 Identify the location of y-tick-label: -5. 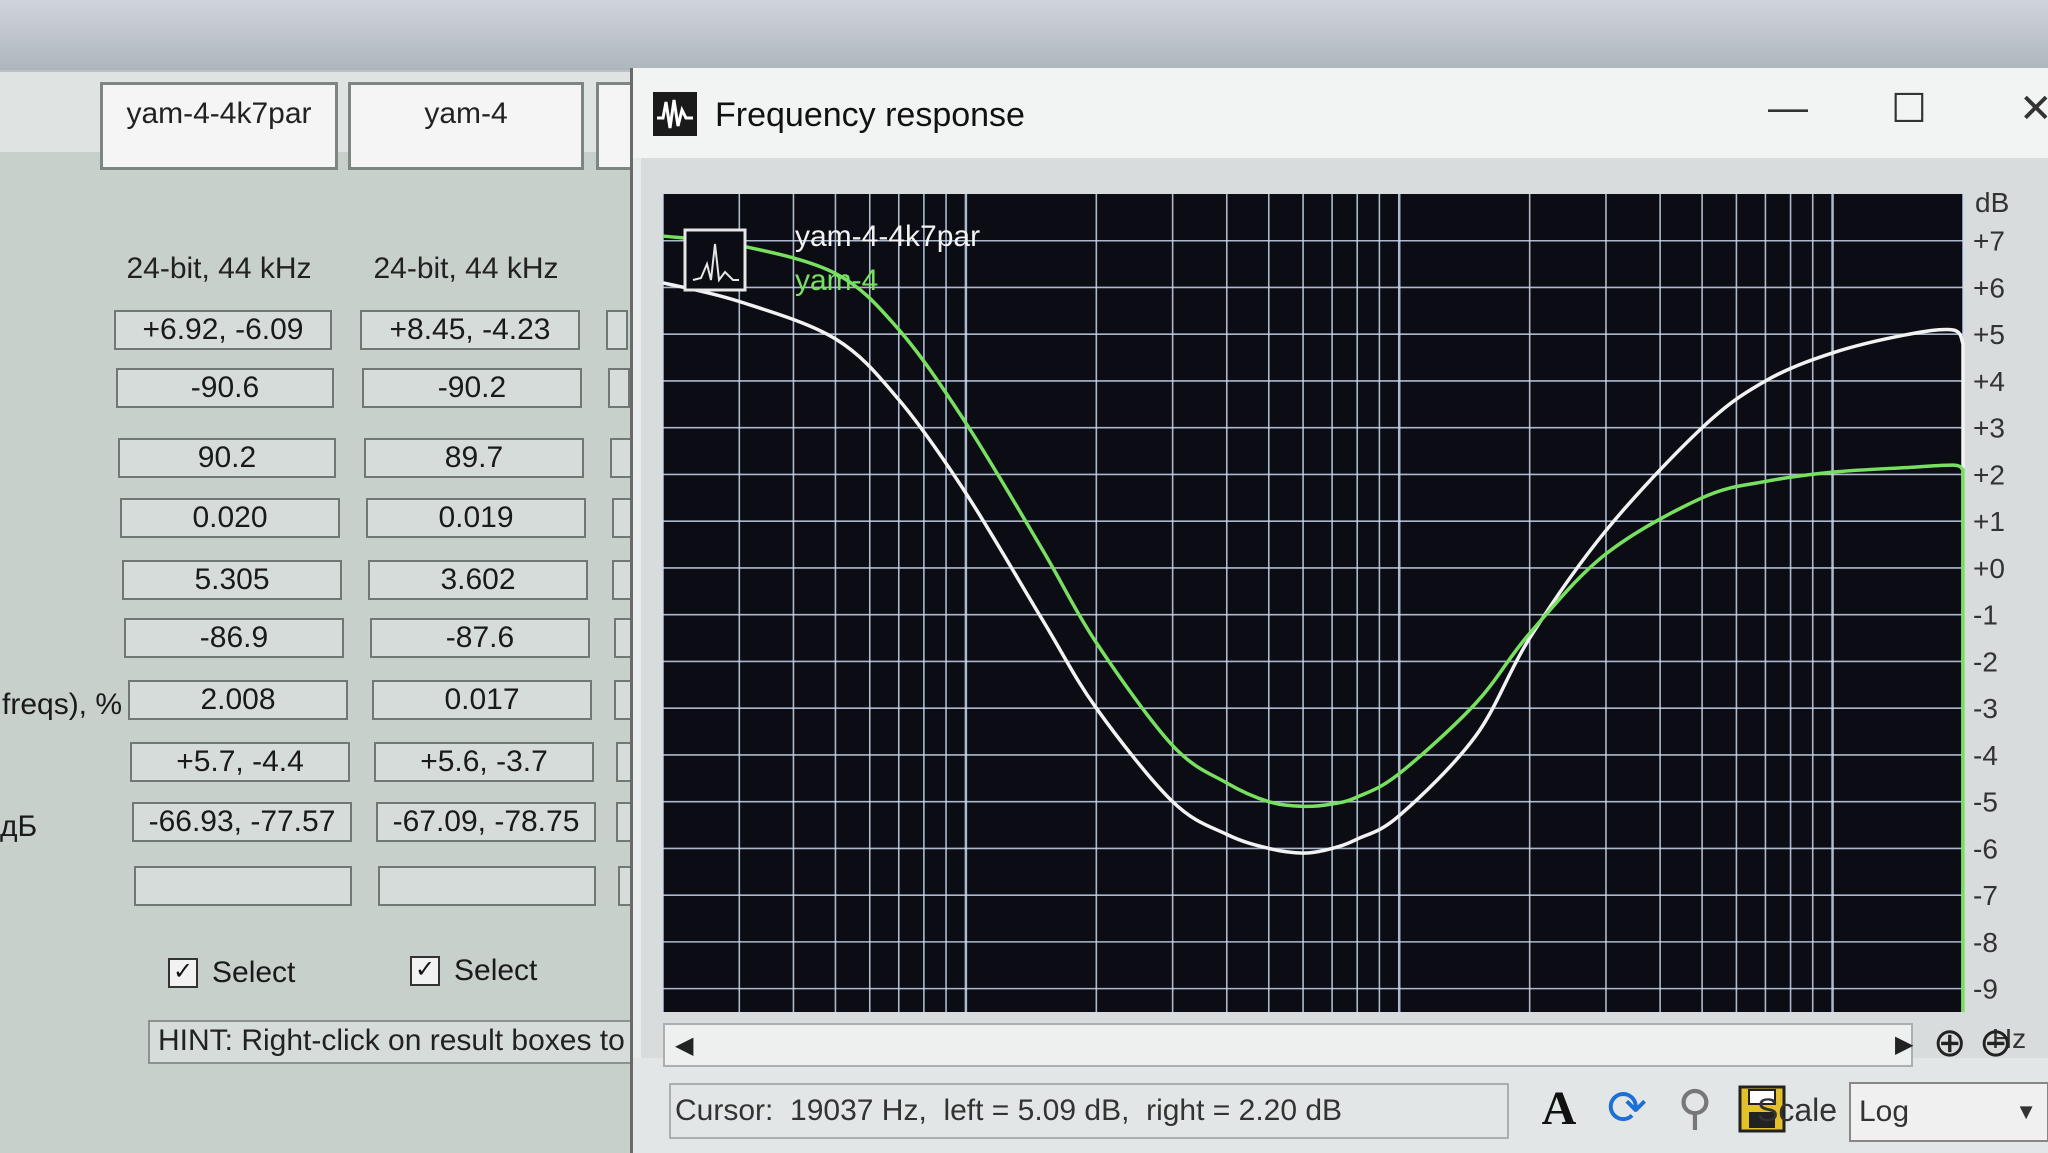
(1985, 802).